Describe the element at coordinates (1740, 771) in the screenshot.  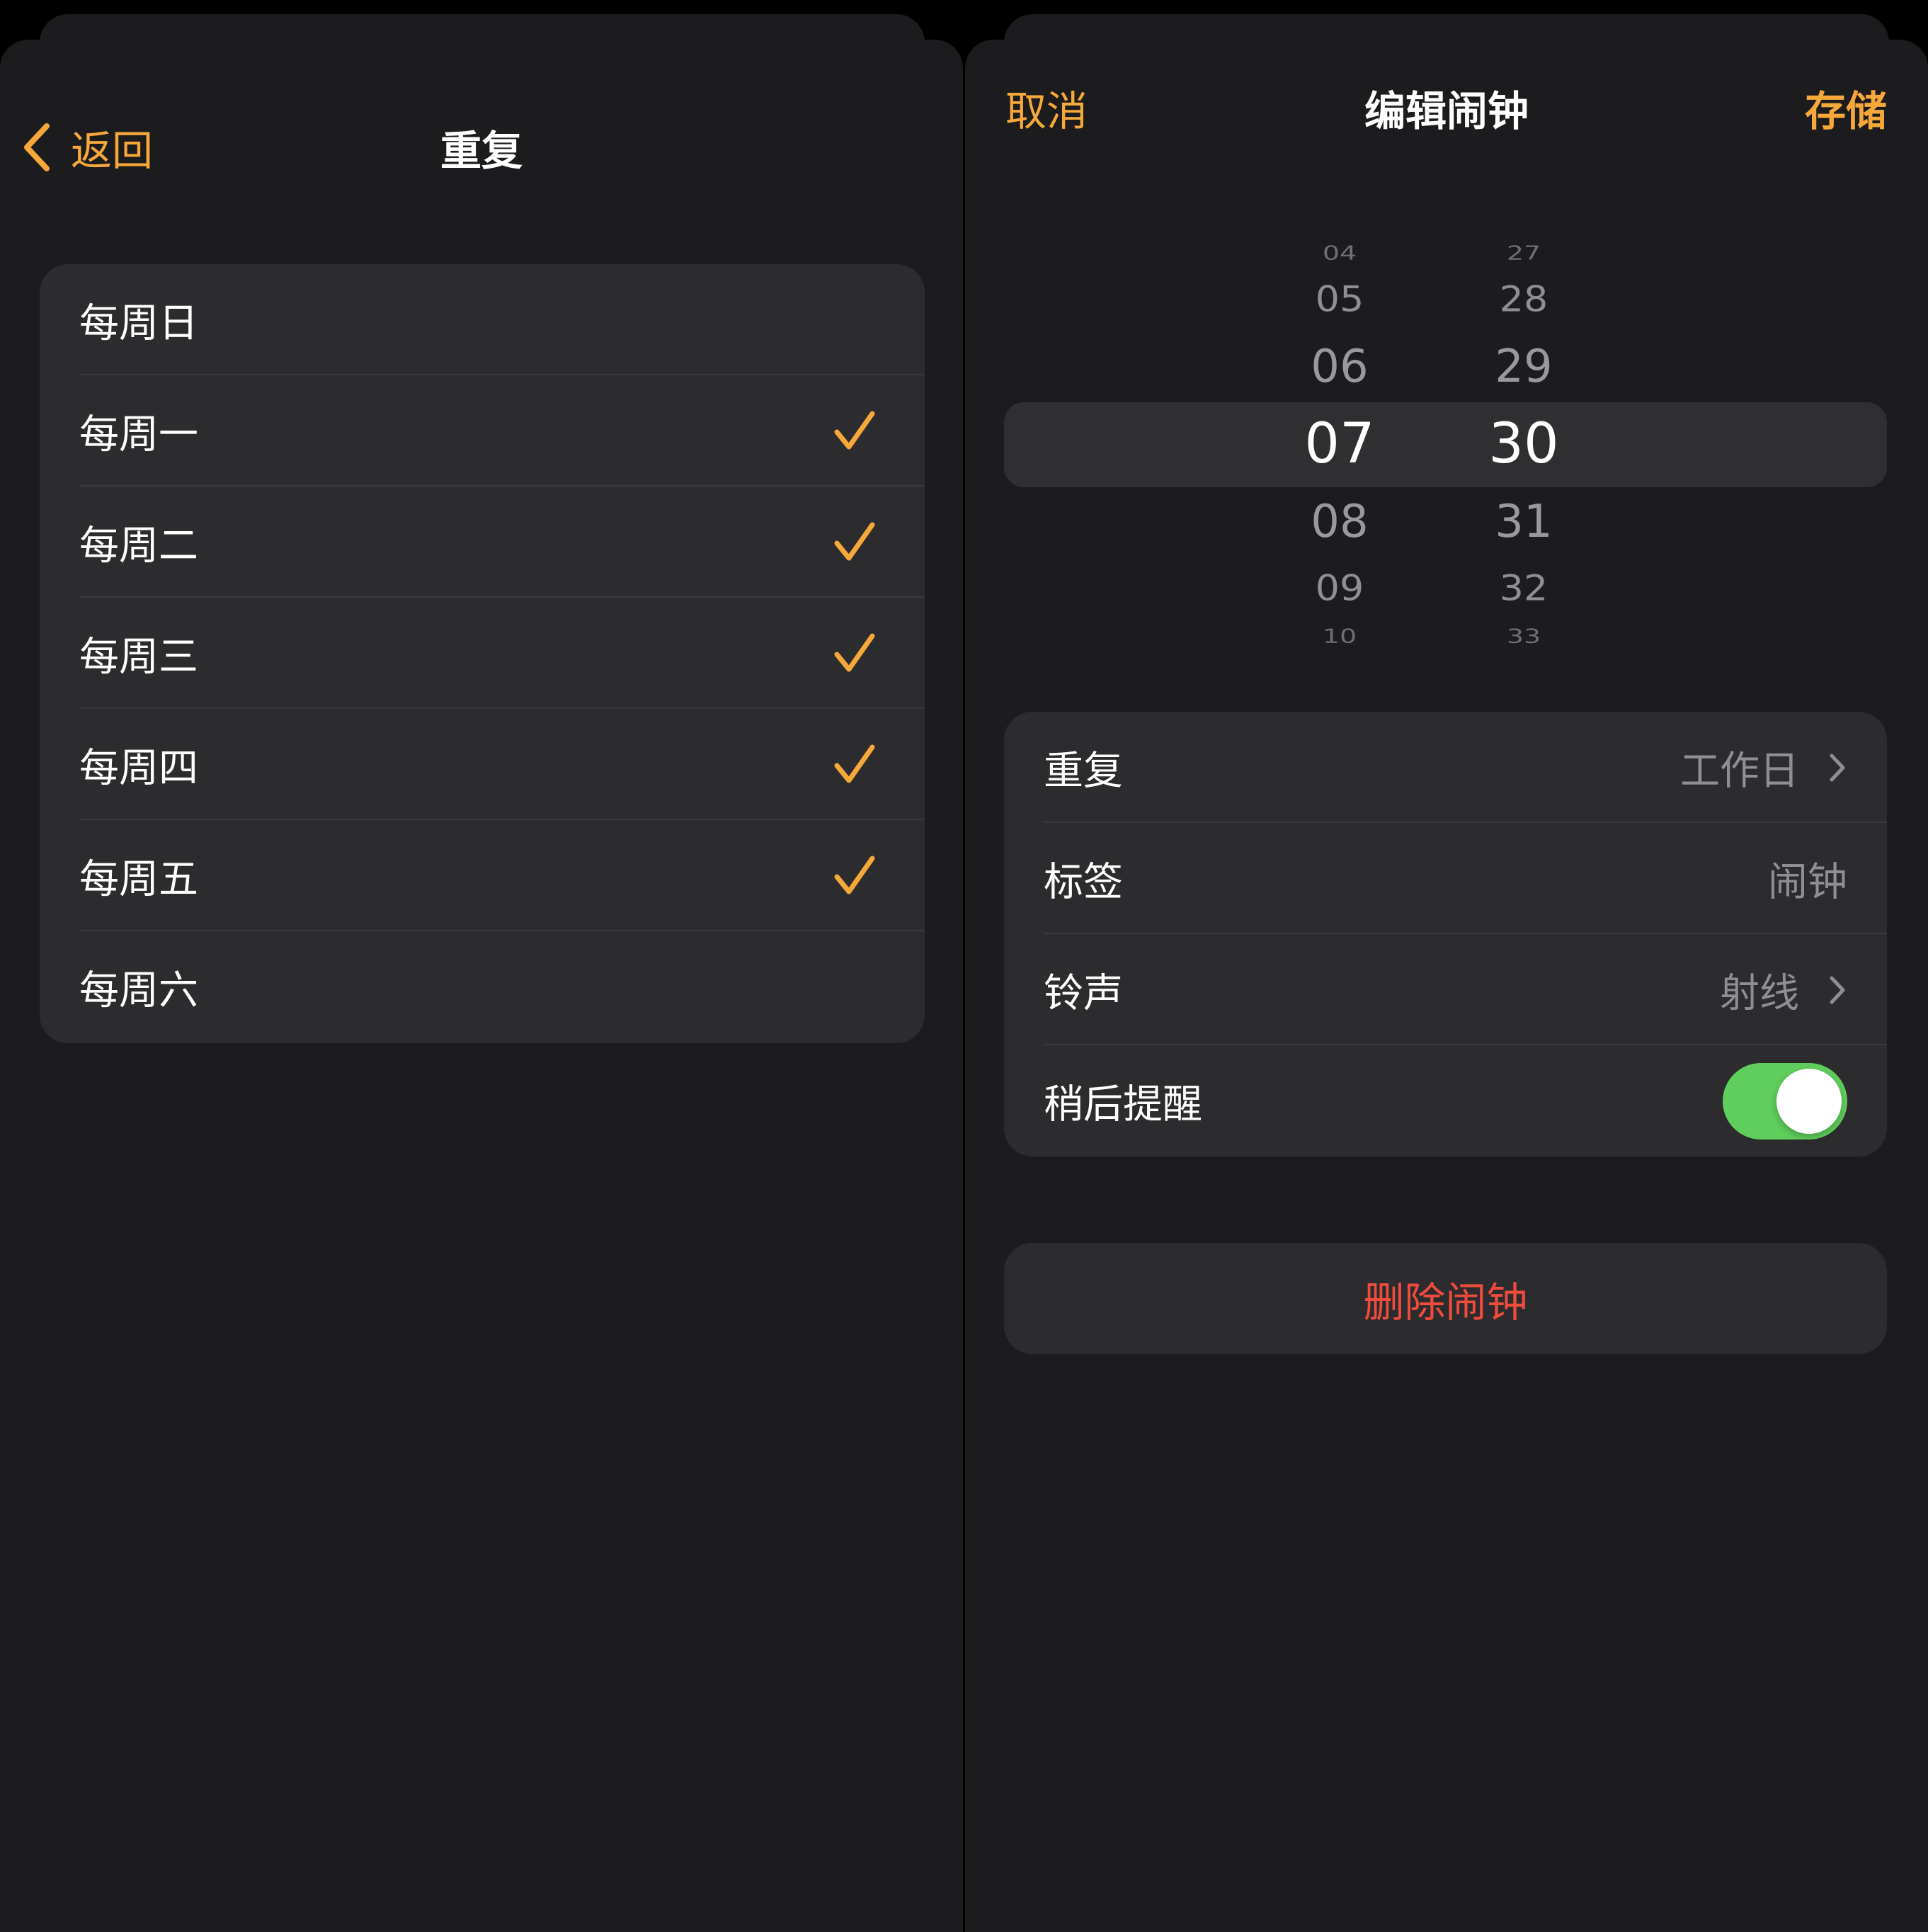
I see `repeat-value: 工作日` at that location.